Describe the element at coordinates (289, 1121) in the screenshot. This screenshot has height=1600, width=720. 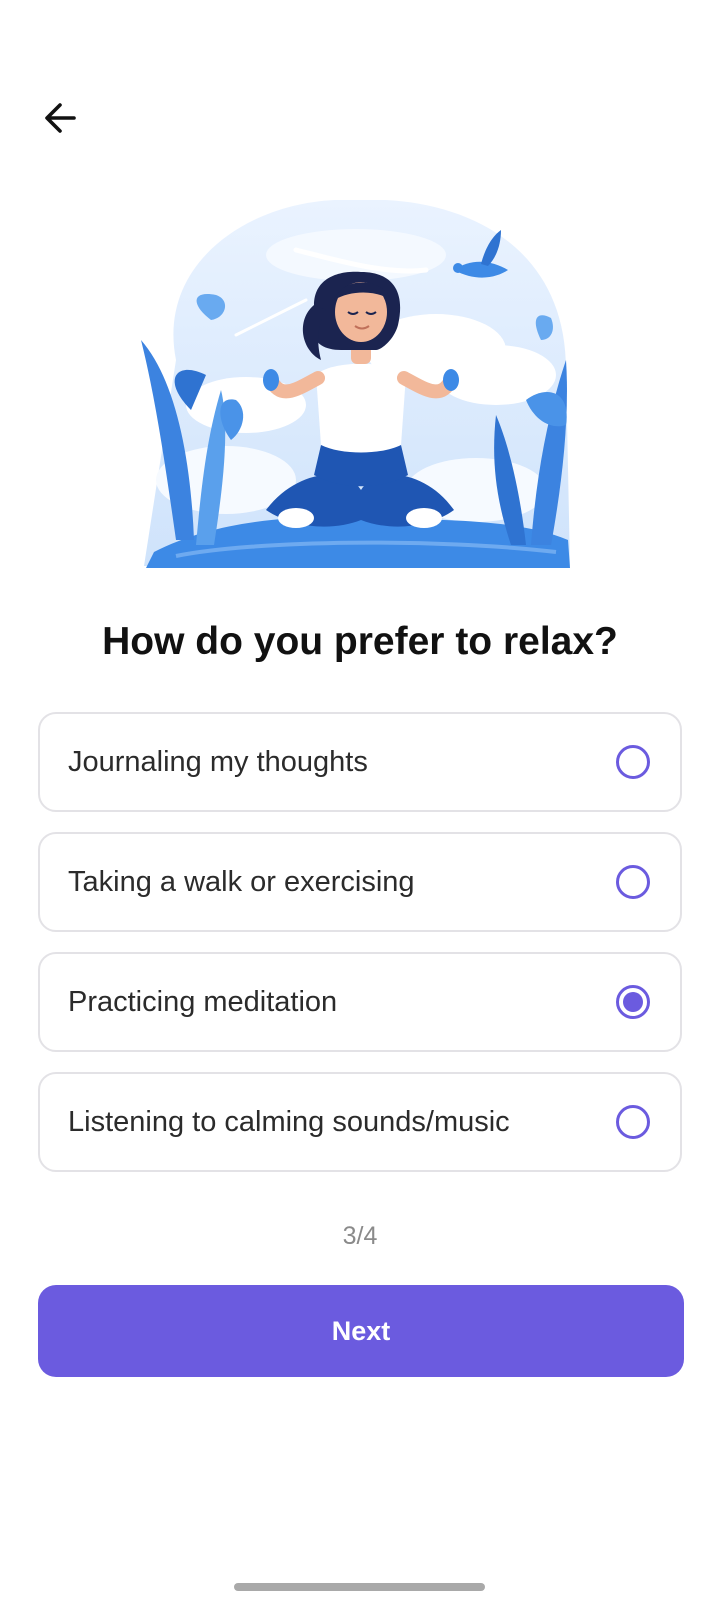
I see `option-label: Listening to calming sounds/music` at that location.